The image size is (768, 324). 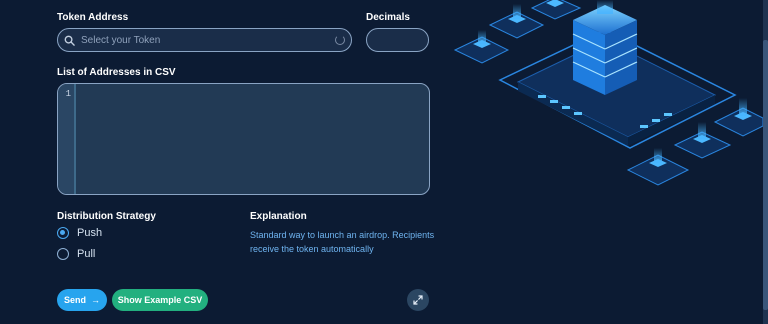 I want to click on expand-icon, so click(x=418, y=300).